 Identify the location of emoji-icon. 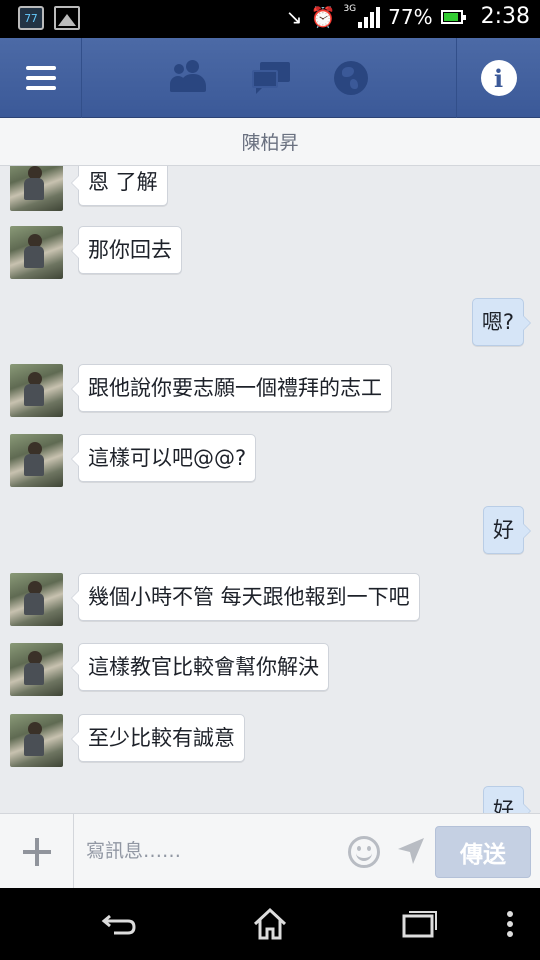
(364, 852).